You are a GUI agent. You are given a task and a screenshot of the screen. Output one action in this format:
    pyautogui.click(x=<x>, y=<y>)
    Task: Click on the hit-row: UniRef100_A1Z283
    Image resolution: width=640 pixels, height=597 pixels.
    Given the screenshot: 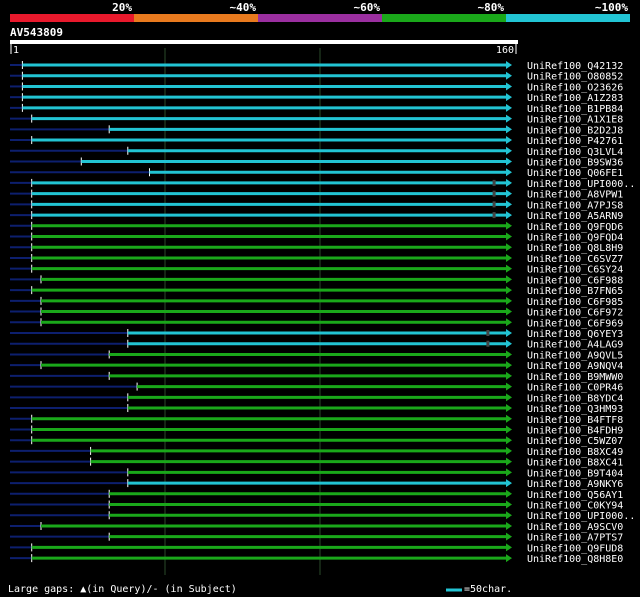 What is the action you would take?
    pyautogui.click(x=316, y=98)
    